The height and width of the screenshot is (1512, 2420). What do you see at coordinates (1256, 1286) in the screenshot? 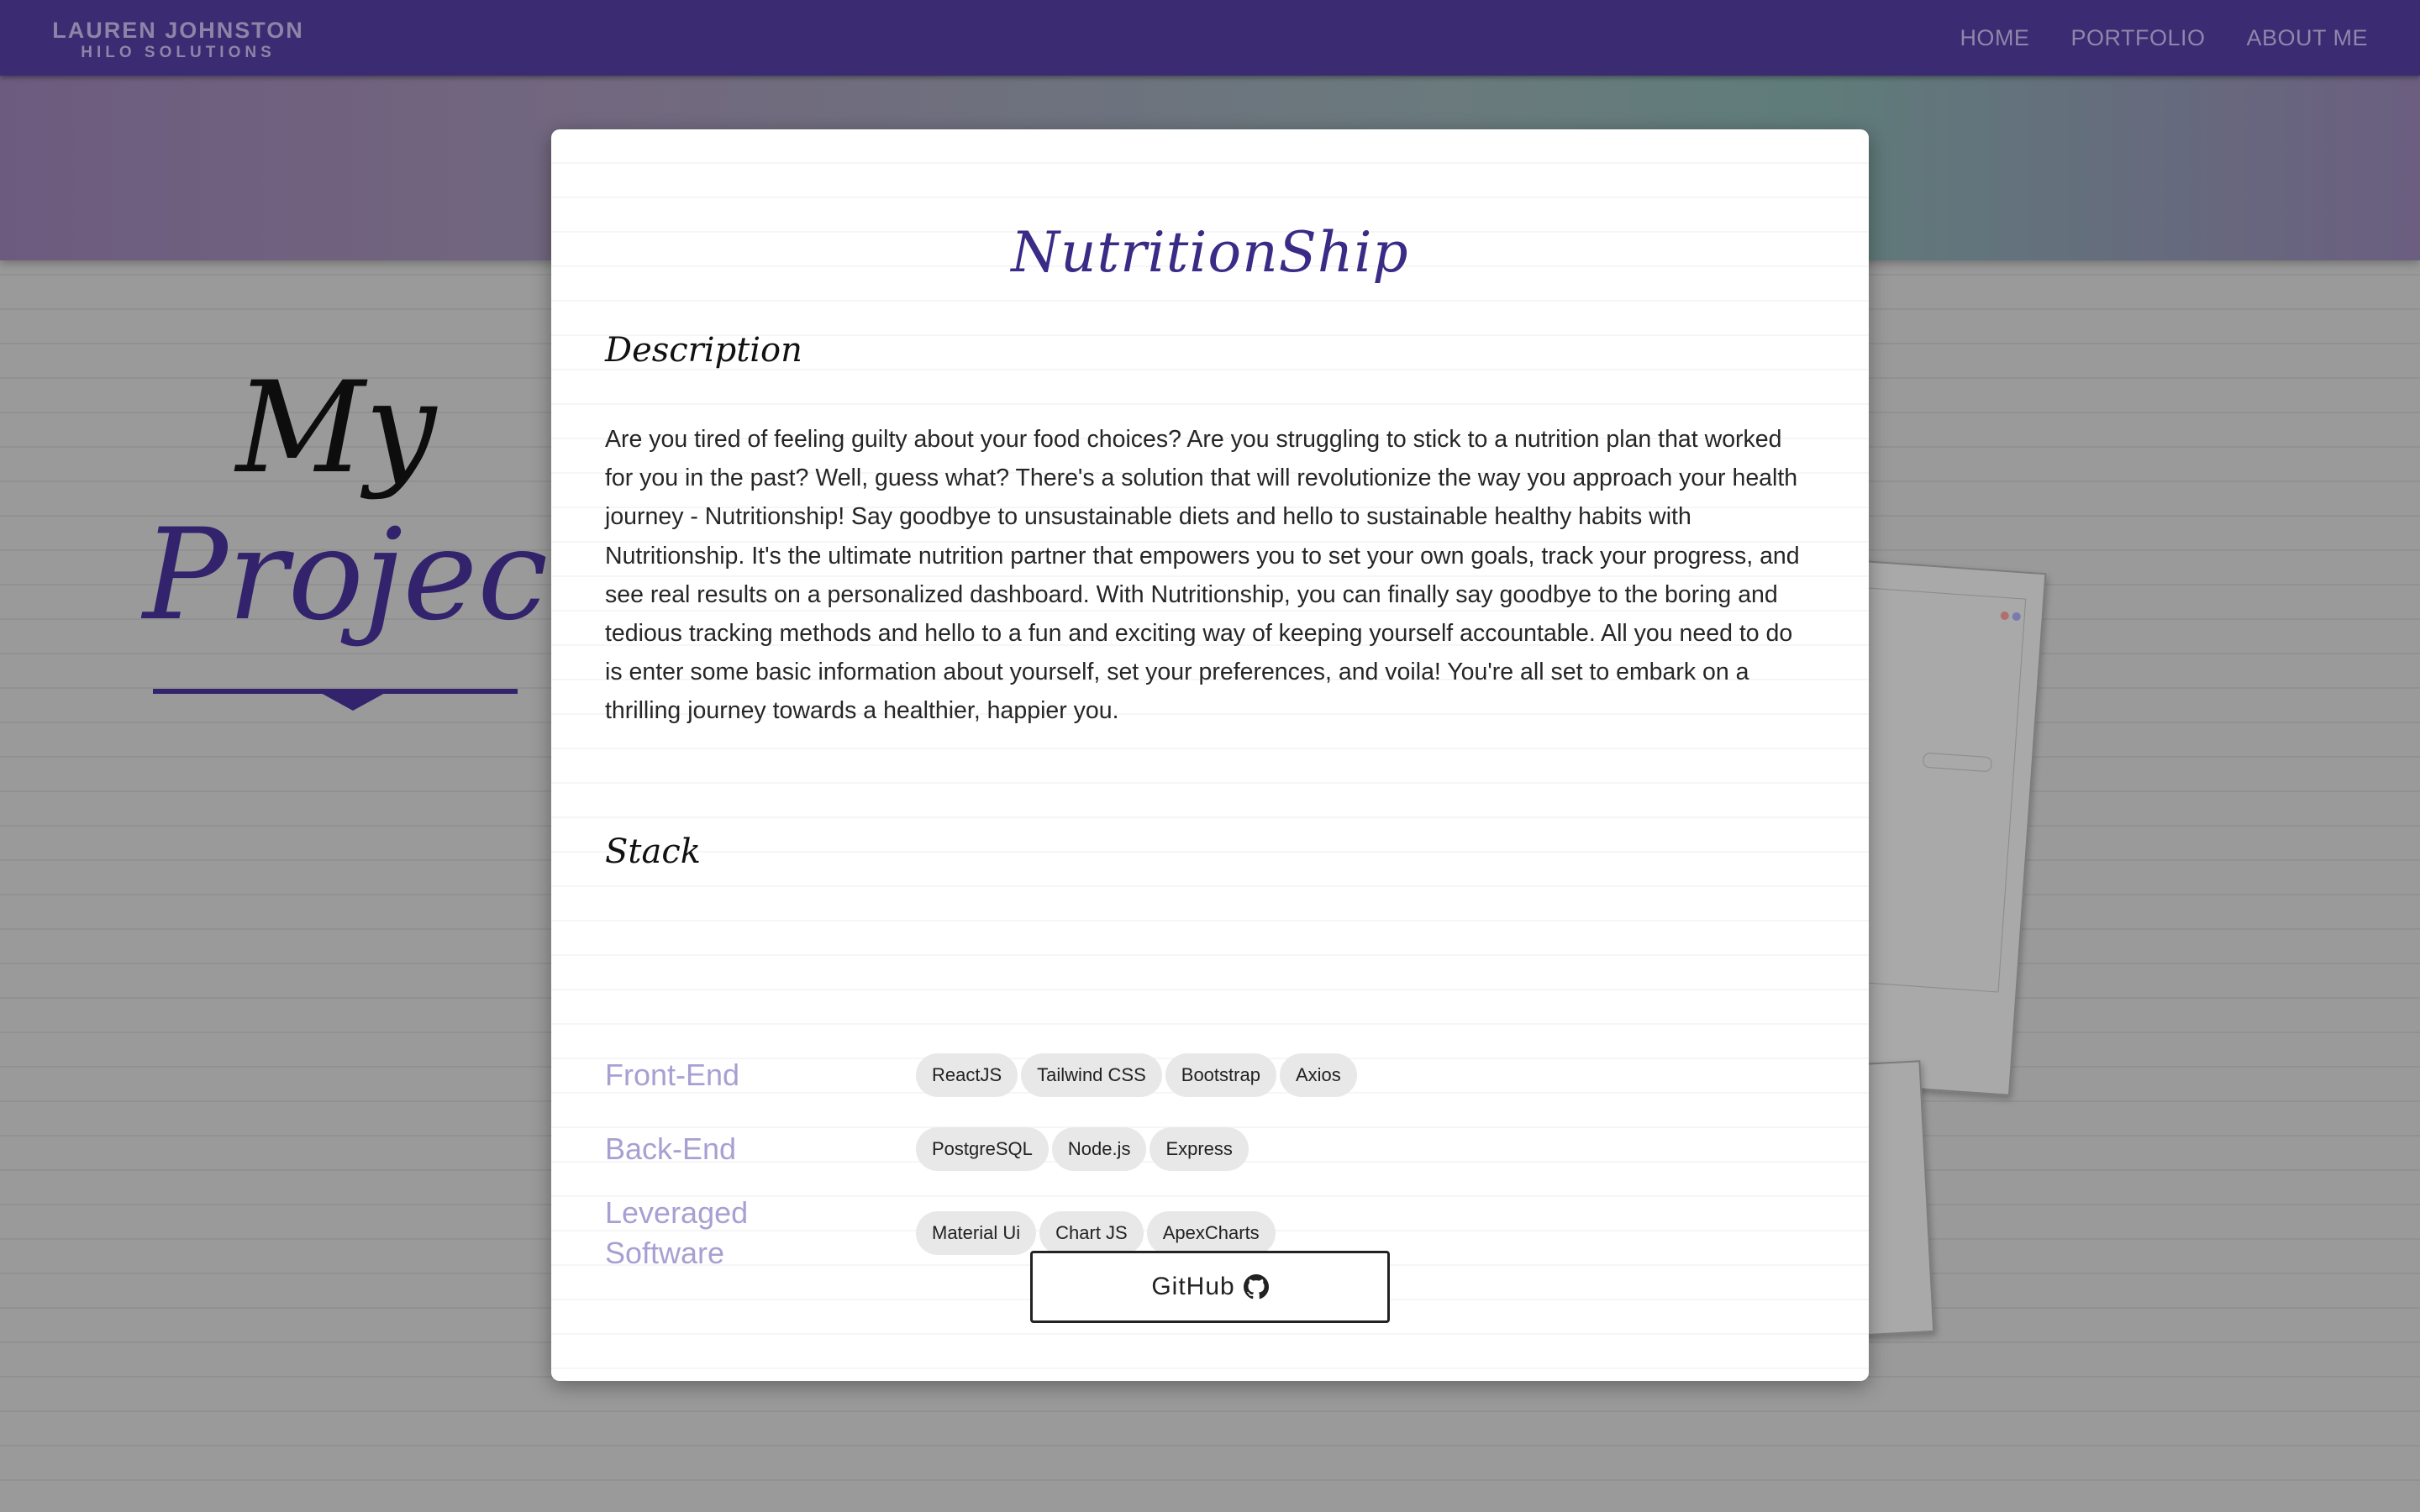
I see `github-icon` at bounding box center [1256, 1286].